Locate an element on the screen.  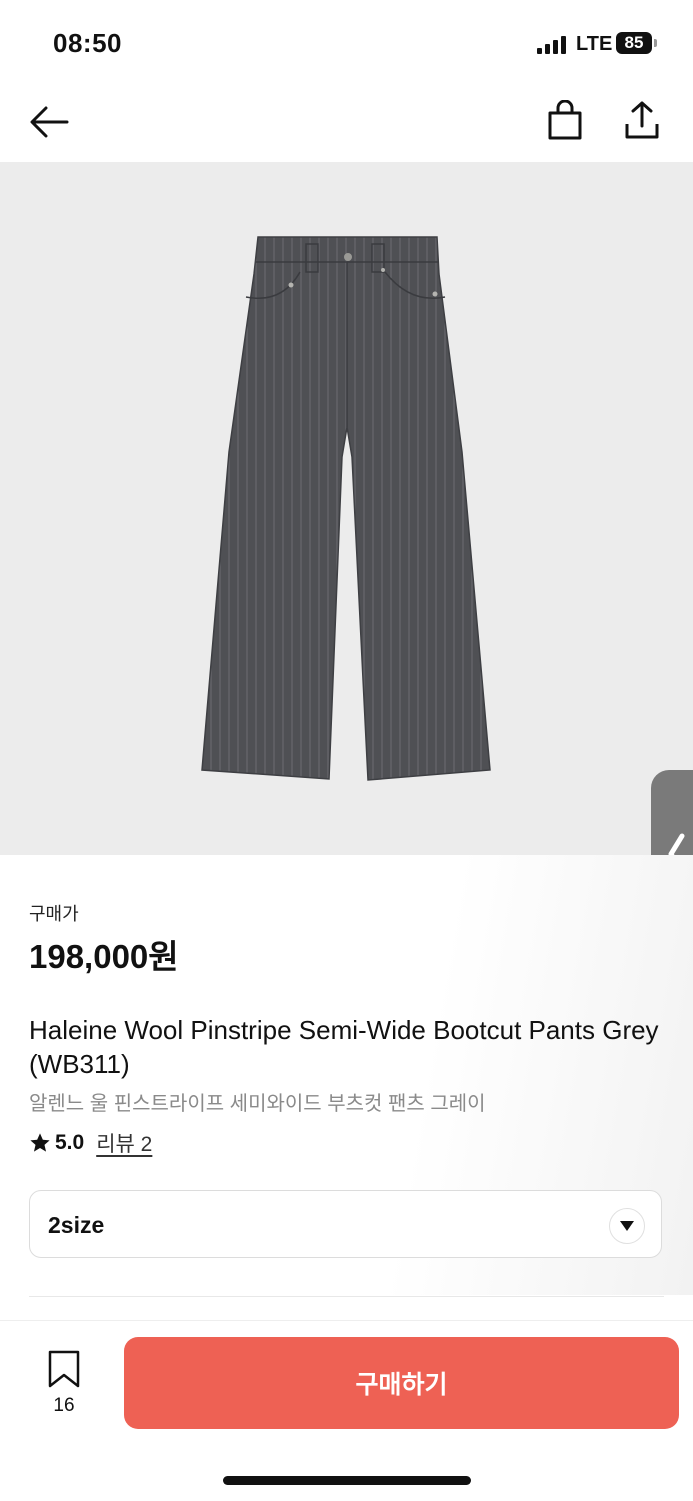
rating-row: 5.0 리뷰 2 is located at coordinates (90, 1143).